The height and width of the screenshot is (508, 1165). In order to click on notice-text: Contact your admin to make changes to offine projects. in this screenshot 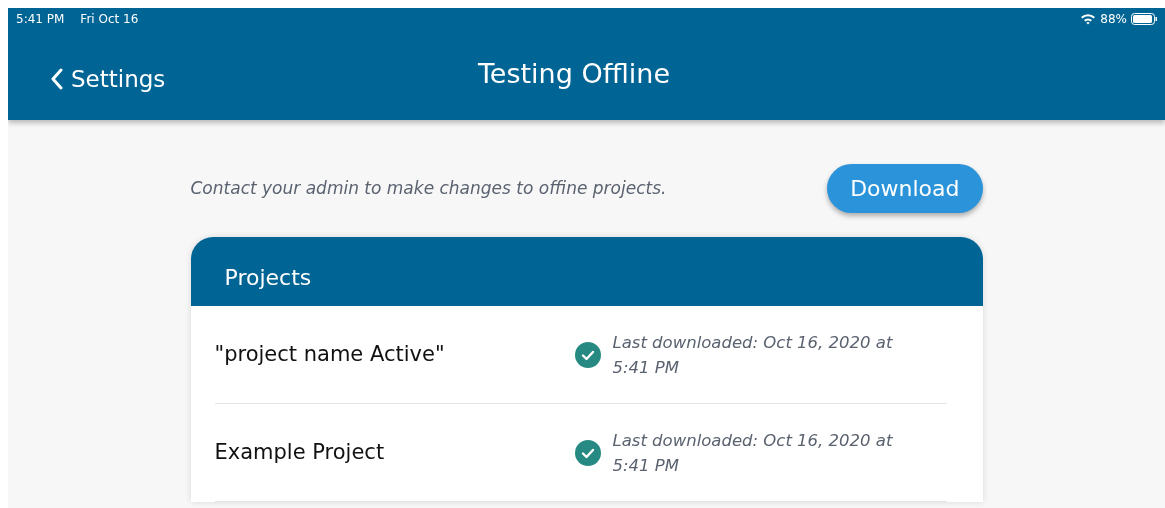, I will do `click(428, 188)`.